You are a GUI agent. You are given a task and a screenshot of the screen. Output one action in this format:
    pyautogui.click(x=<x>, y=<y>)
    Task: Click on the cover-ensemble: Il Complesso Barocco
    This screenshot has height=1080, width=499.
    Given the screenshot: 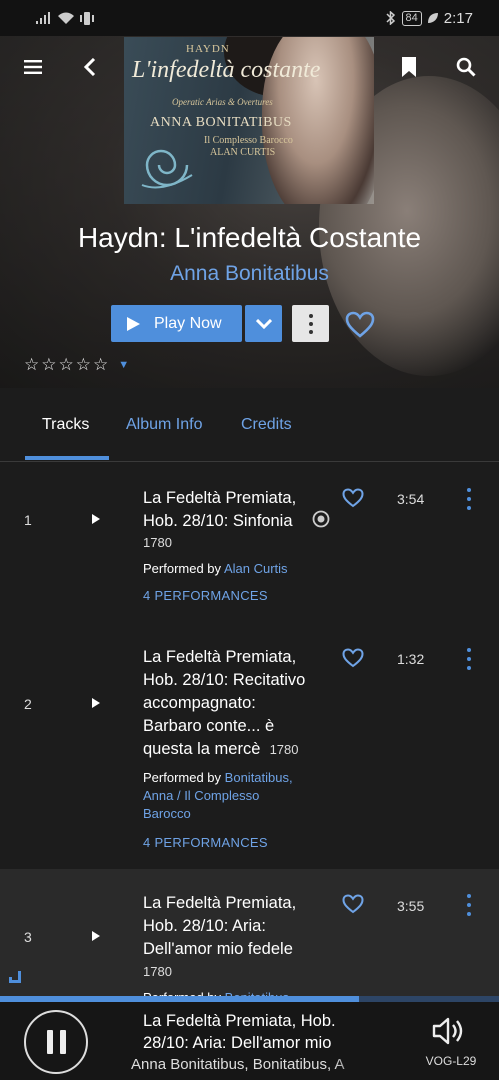 What is the action you would take?
    pyautogui.click(x=248, y=140)
    